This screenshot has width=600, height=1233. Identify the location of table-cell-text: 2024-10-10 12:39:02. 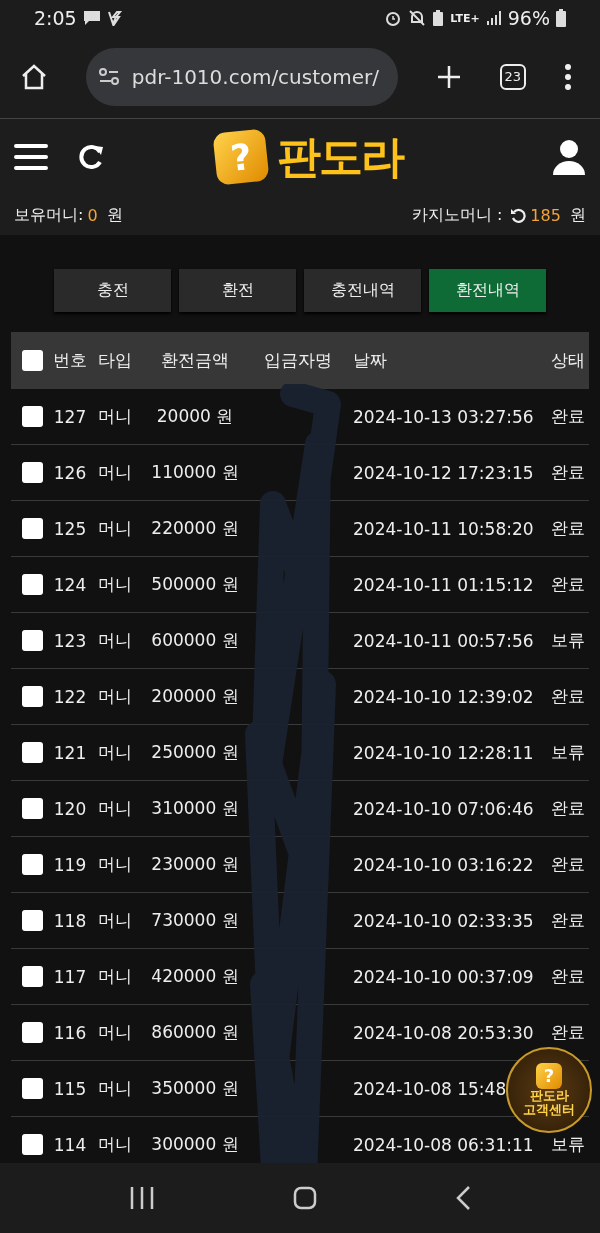
(441, 696).